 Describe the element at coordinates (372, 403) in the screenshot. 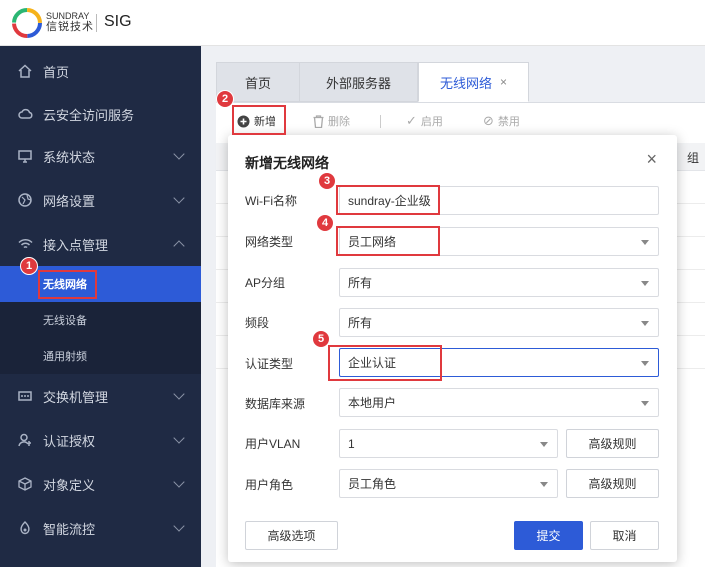

I see `db-source-value: 本地用户` at that location.